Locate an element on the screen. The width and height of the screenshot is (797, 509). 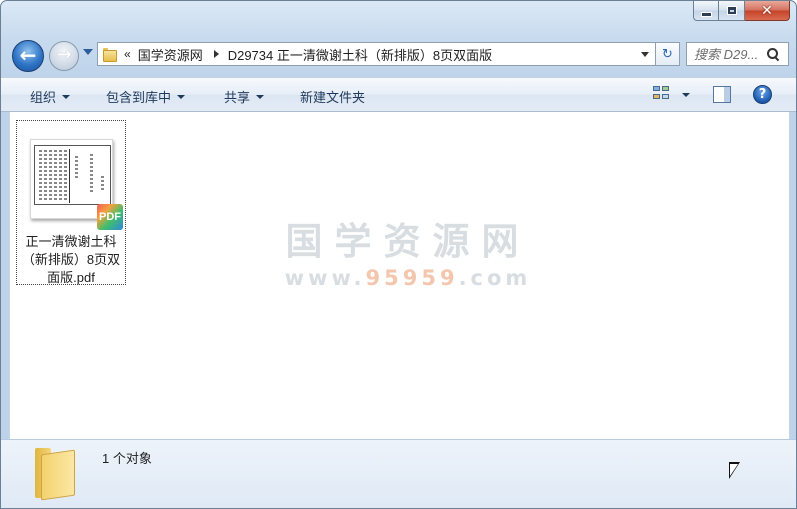
include-in-library-label: 包含到库中 is located at coordinates (139, 97).